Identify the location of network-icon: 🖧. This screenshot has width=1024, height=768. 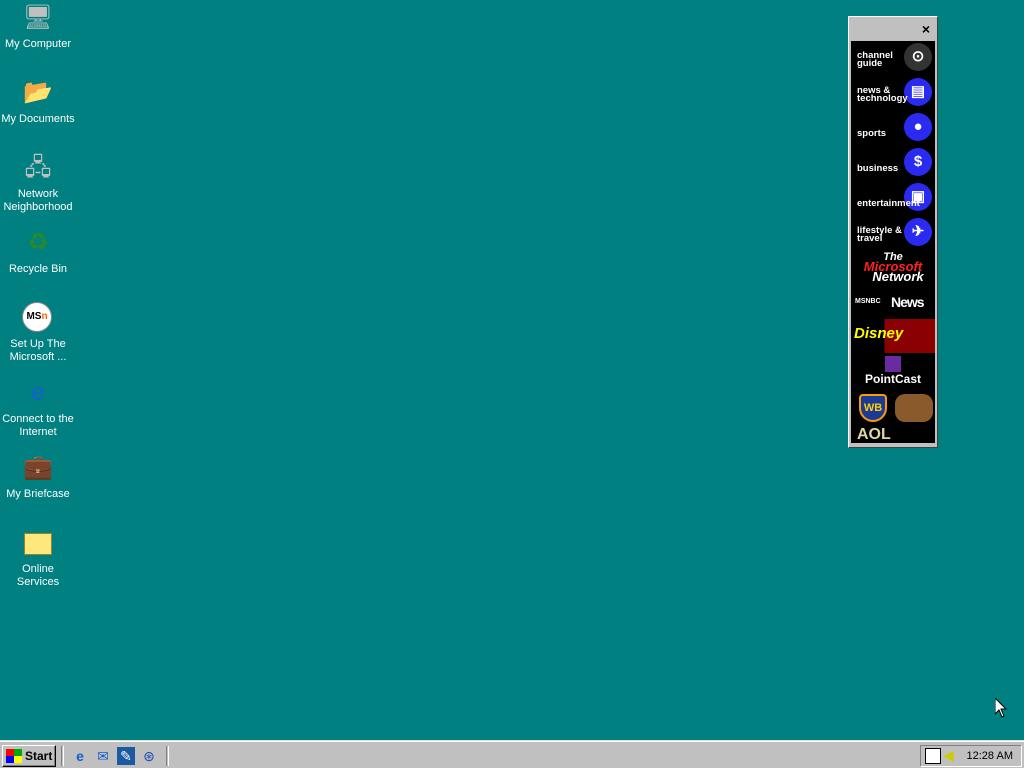
(38, 167).